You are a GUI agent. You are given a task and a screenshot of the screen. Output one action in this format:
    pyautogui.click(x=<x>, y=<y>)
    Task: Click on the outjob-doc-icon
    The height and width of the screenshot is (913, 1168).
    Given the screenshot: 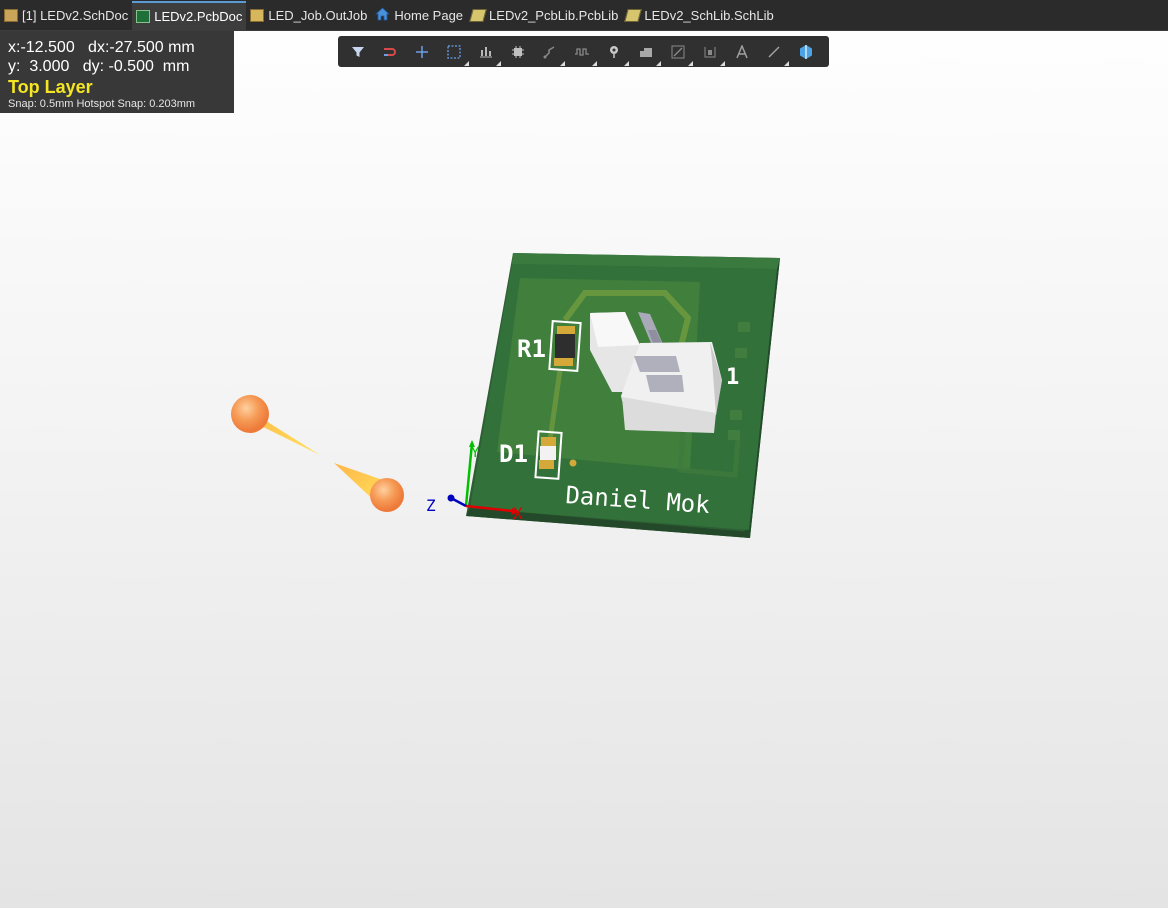 What is the action you would take?
    pyautogui.click(x=257, y=15)
    